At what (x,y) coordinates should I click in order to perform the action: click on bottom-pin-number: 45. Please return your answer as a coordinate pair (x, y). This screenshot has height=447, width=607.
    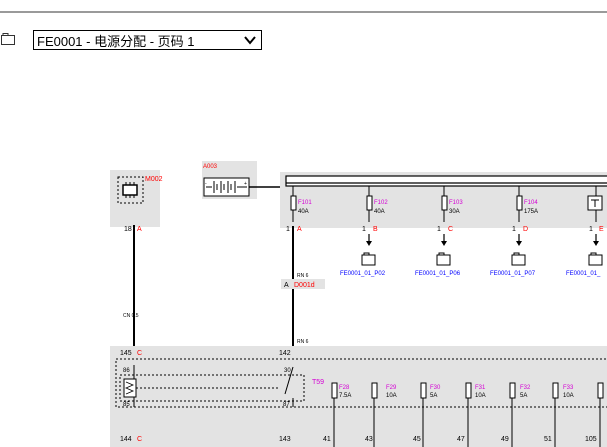
    Looking at the image, I should click on (417, 439).